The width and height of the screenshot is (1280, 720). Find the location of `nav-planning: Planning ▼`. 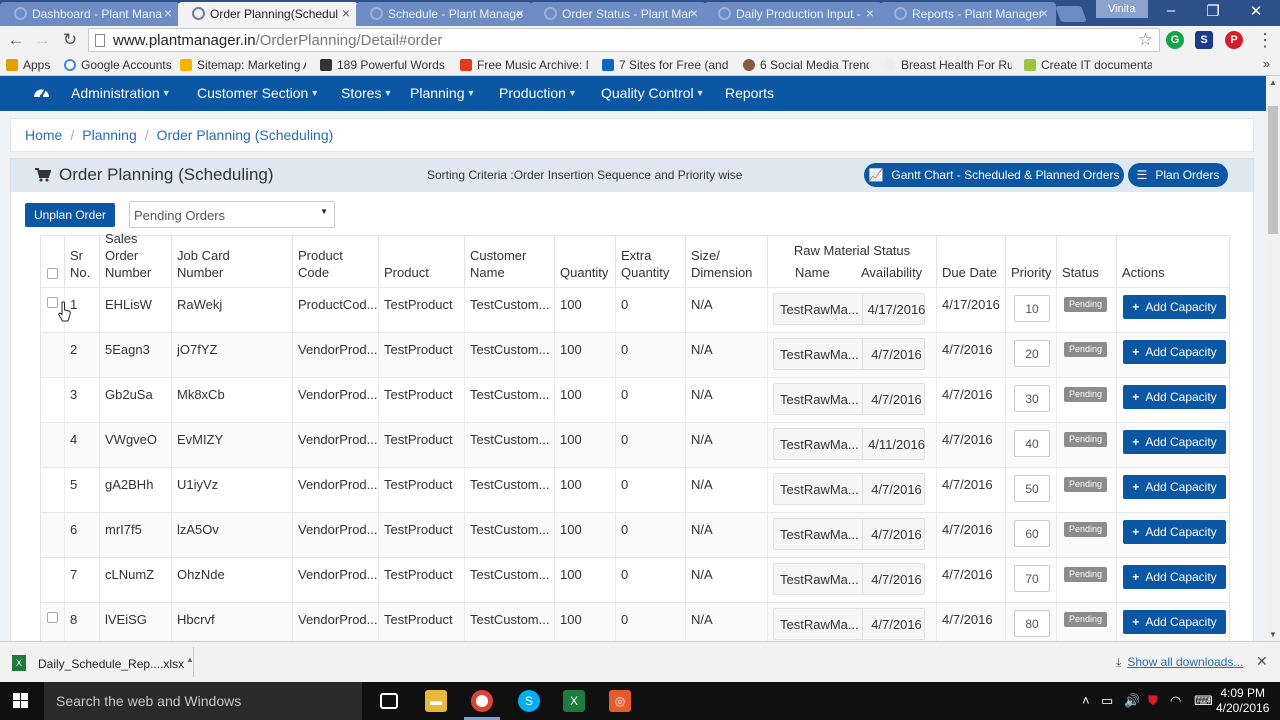

nav-planning: Planning ▼ is located at coordinates (442, 93).